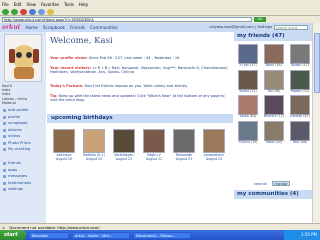 This screenshot has height=240, width=320. Describe the element at coordinates (14, 11) in the screenshot. I see `forward-icon` at that location.